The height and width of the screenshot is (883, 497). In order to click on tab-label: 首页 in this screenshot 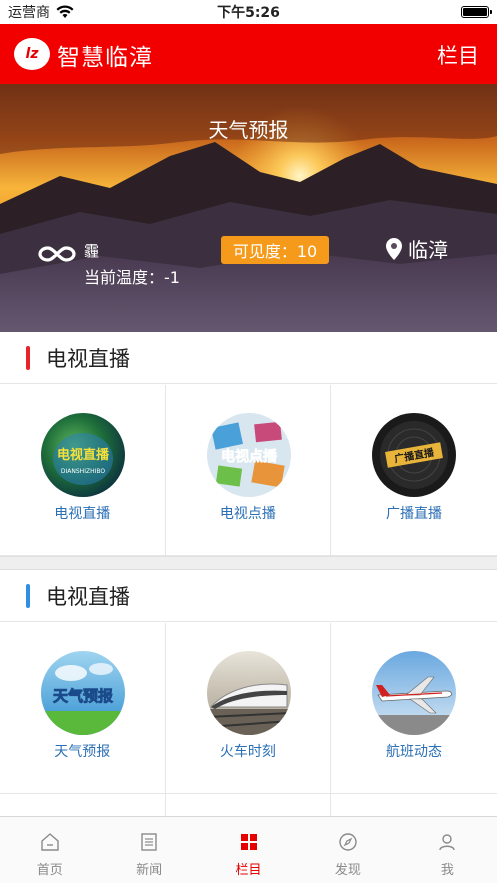, I will do `click(49, 870)`.